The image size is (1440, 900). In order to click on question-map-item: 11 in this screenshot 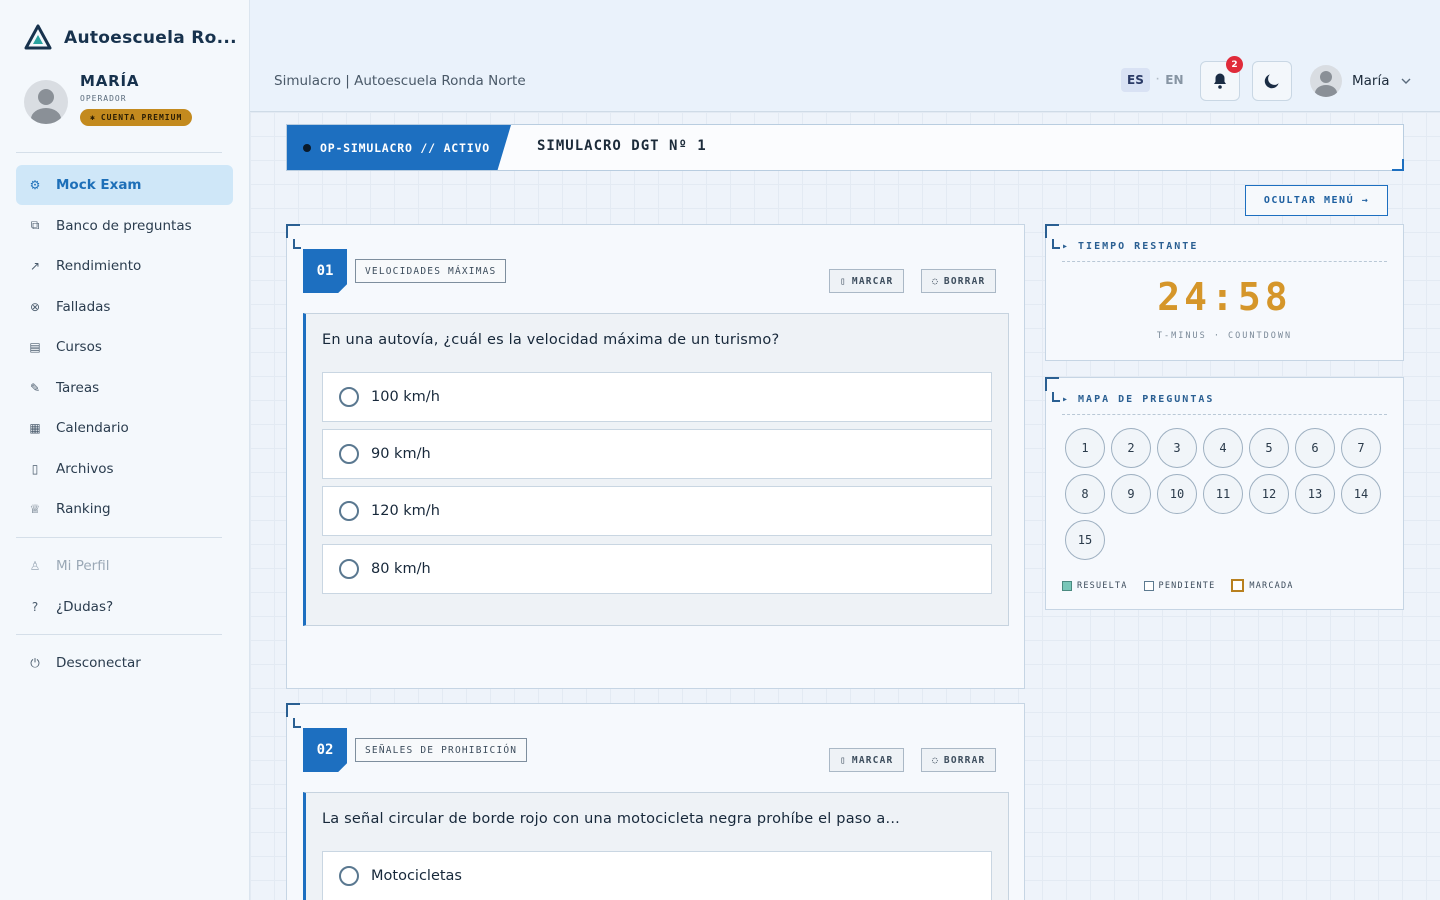, I will do `click(1223, 494)`.